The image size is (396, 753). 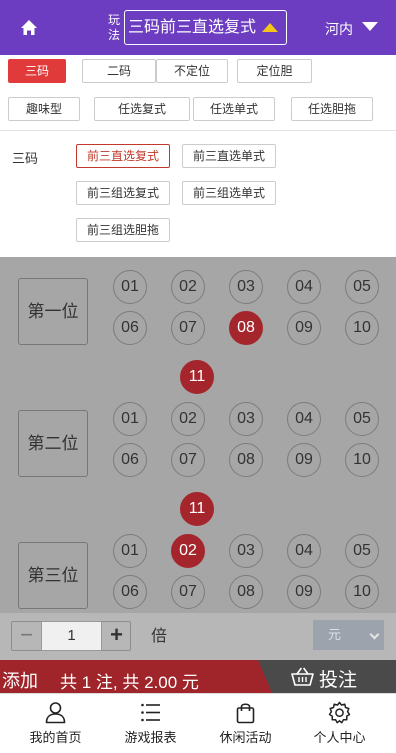 I want to click on bottom-nav: 我的首页 游戏报表 休闲活动 个人中心, so click(x=198, y=723).